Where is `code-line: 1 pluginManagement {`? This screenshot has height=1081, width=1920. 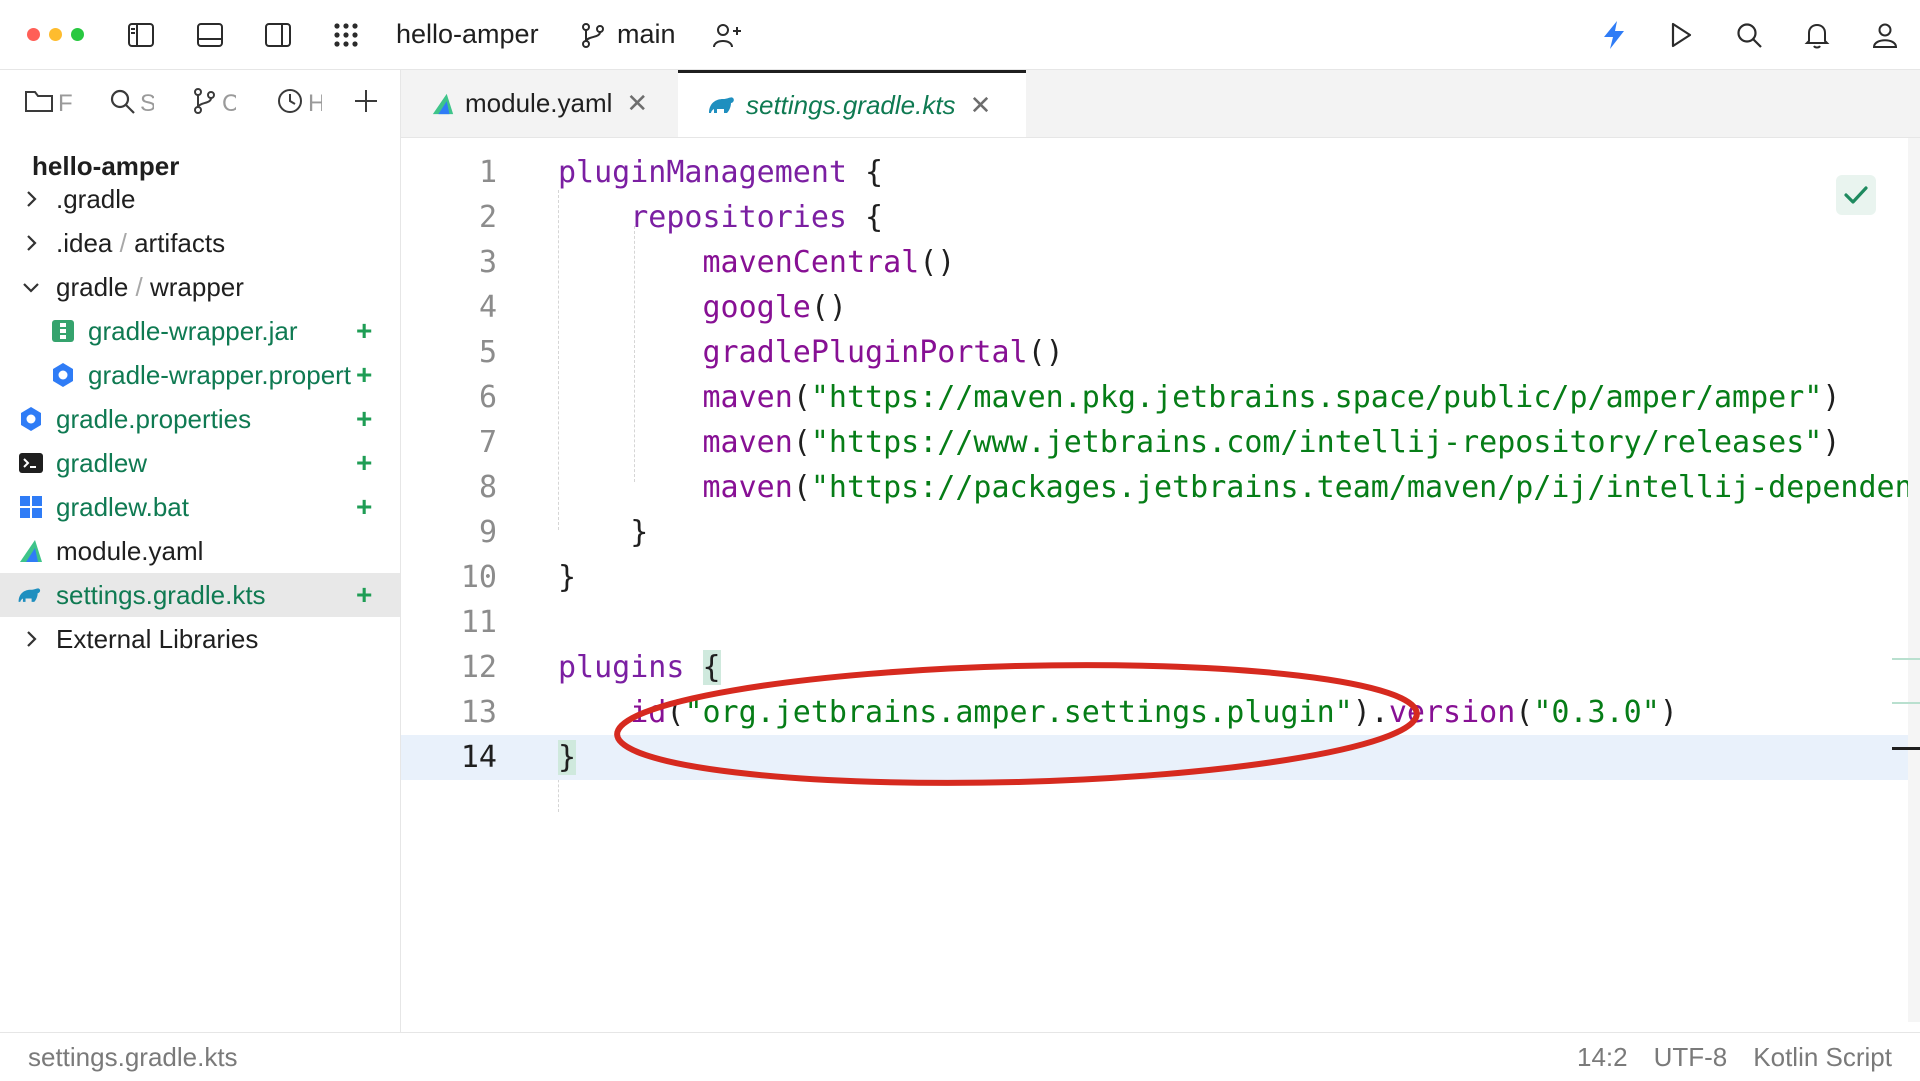 code-line: 1 pluginManagement { is located at coordinates (1160, 172).